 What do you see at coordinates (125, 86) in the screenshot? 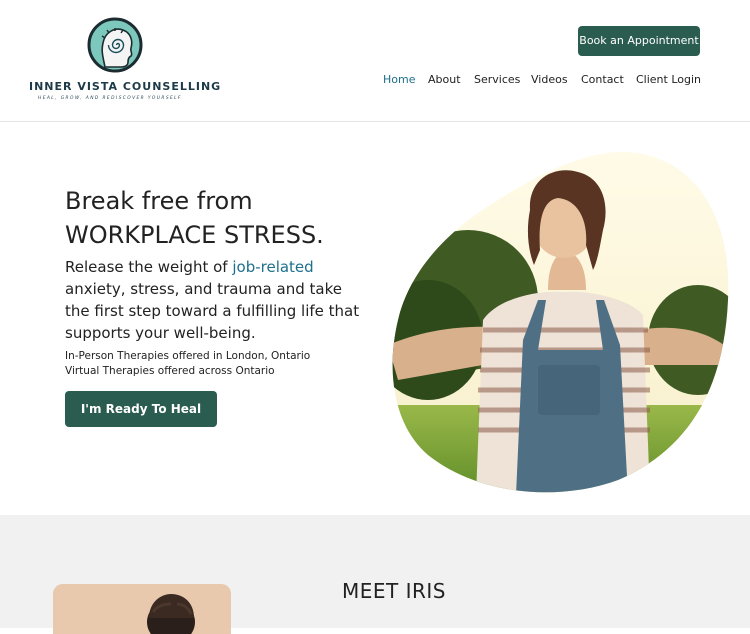
I see `brand-name: INNER VISTA COUNSELLING` at bounding box center [125, 86].